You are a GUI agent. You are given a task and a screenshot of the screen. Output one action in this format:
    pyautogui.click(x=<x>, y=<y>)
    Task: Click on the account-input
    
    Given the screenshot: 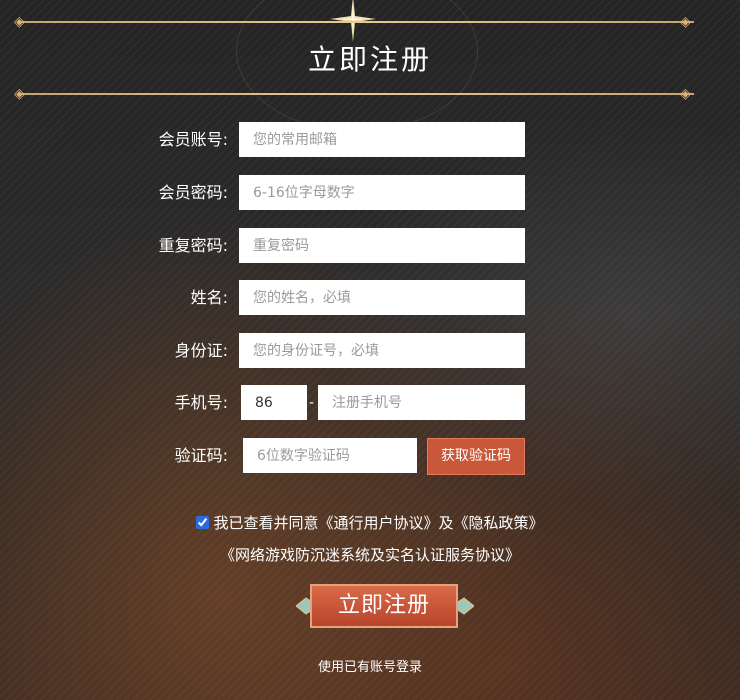 What is the action you would take?
    pyautogui.click(x=382, y=139)
    